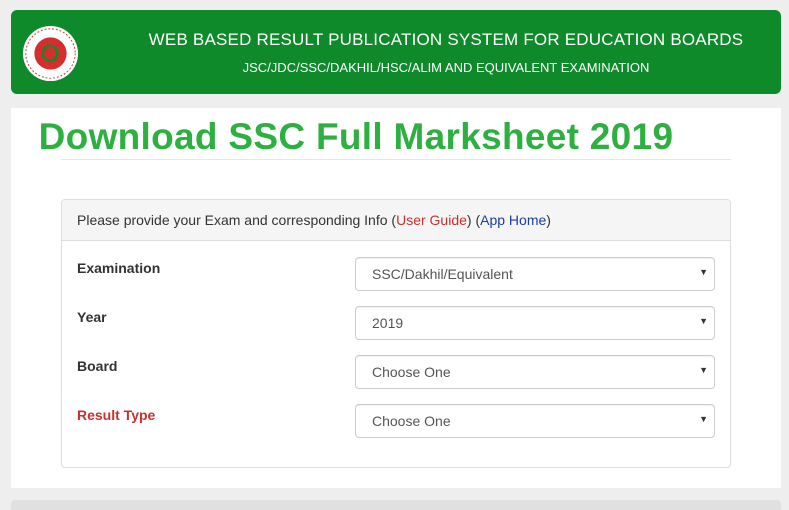 The image size is (789, 510). What do you see at coordinates (535, 323) in the screenshot?
I see `year-select: 2019 ▼` at bounding box center [535, 323].